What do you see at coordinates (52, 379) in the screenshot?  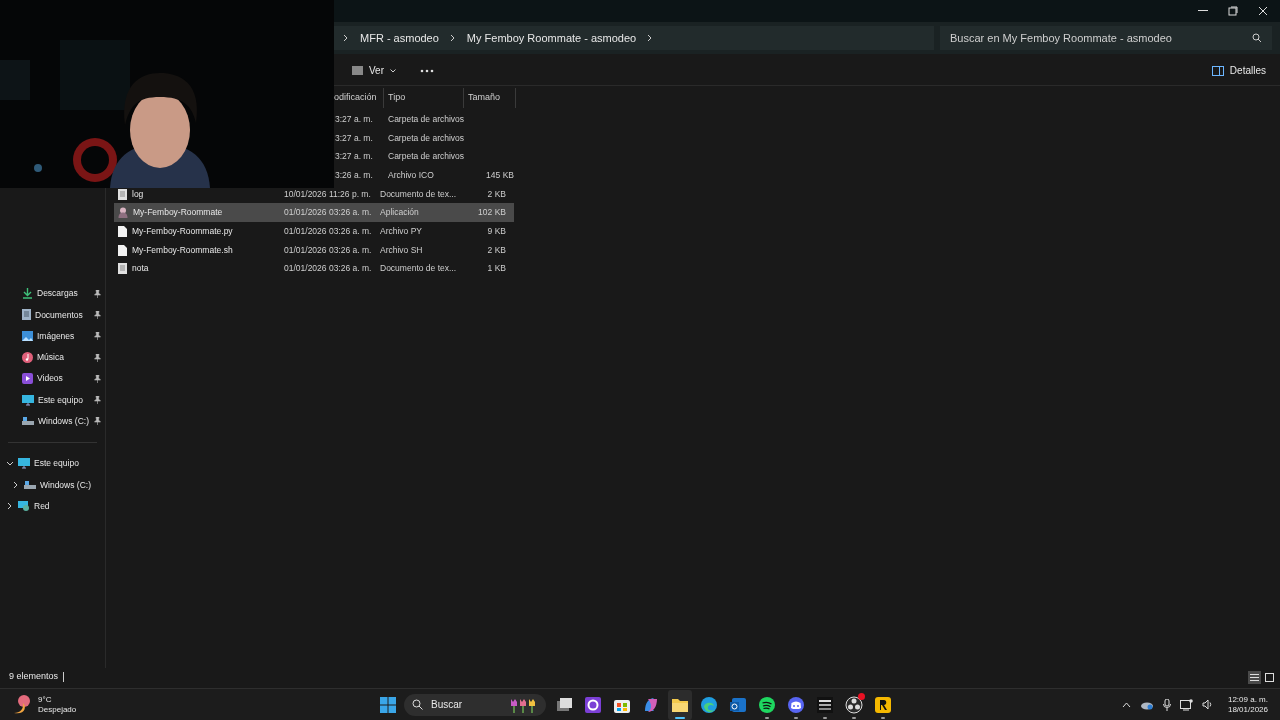 I see `sidebar-item: Videos` at bounding box center [52, 379].